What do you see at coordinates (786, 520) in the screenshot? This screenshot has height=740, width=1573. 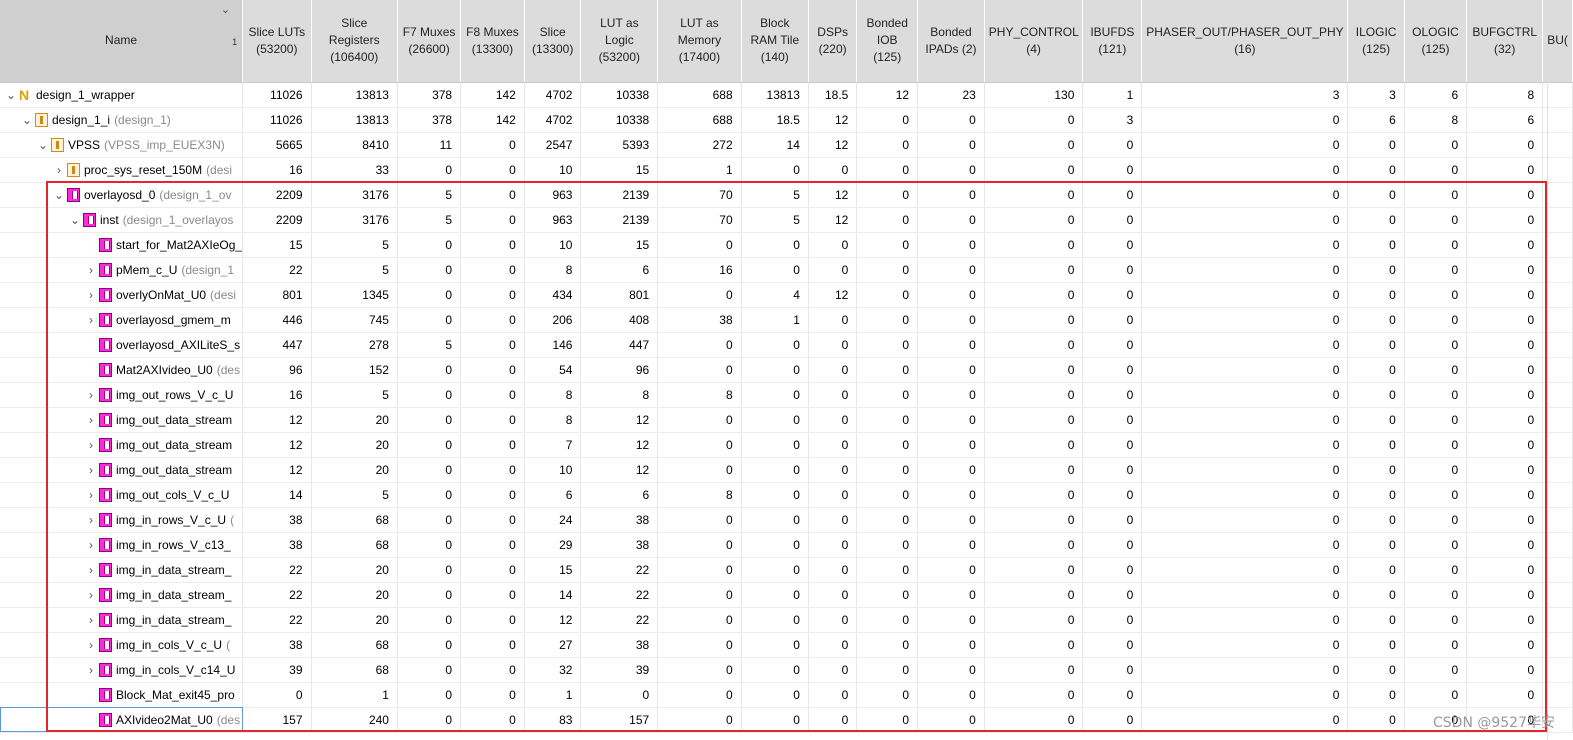 I see `table-row: › img_in_rows_V_c_U(38 68 0 0 24 38 0 0 0 0 0 0 0 0 0 0 0` at bounding box center [786, 520].